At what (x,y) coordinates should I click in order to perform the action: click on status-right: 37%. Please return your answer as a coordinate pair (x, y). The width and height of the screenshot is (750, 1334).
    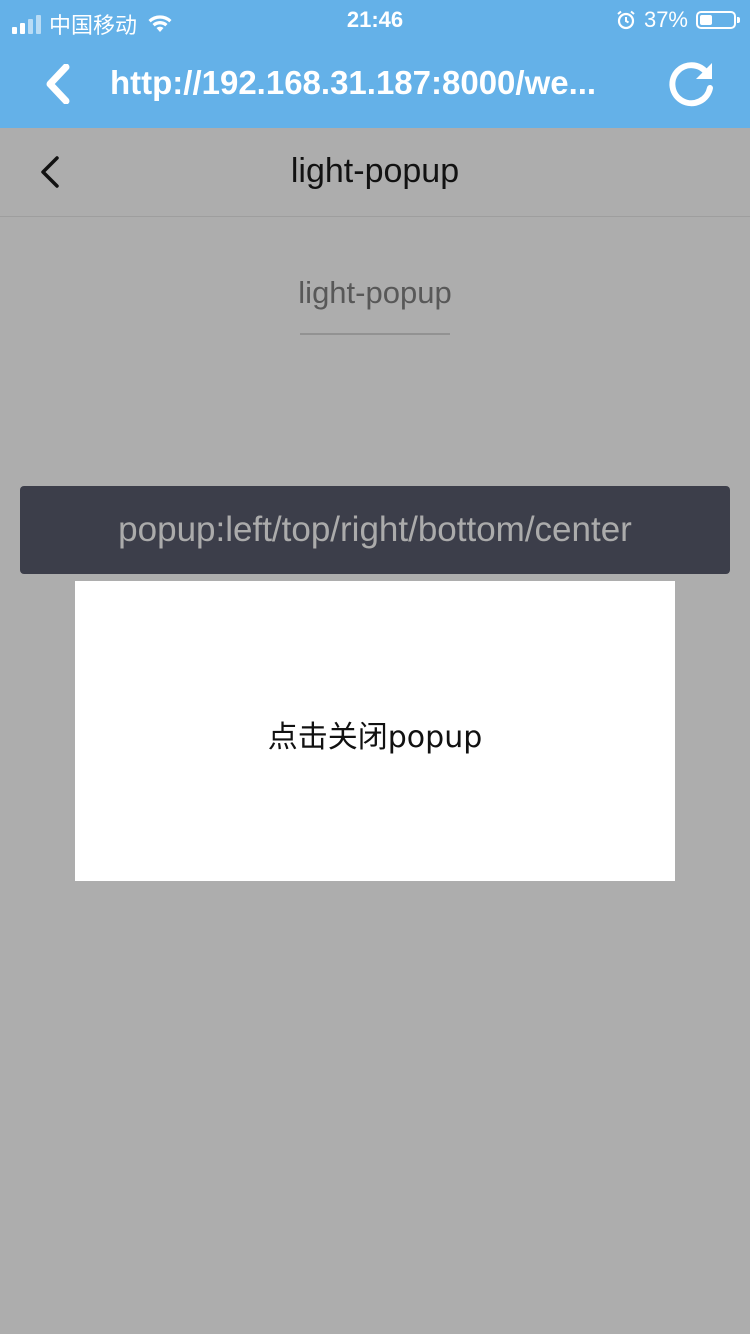
    Looking at the image, I should click on (678, 20).